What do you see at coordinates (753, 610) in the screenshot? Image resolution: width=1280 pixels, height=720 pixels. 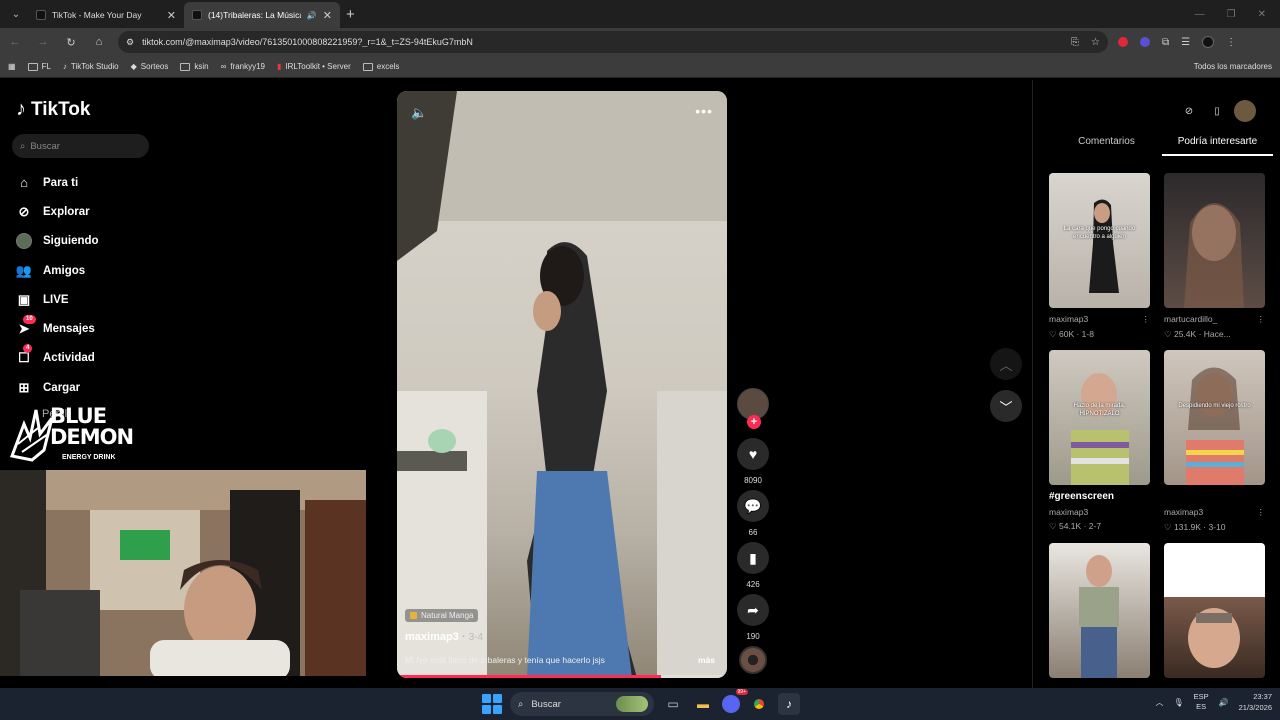 I see `share-button: ➦` at bounding box center [753, 610].